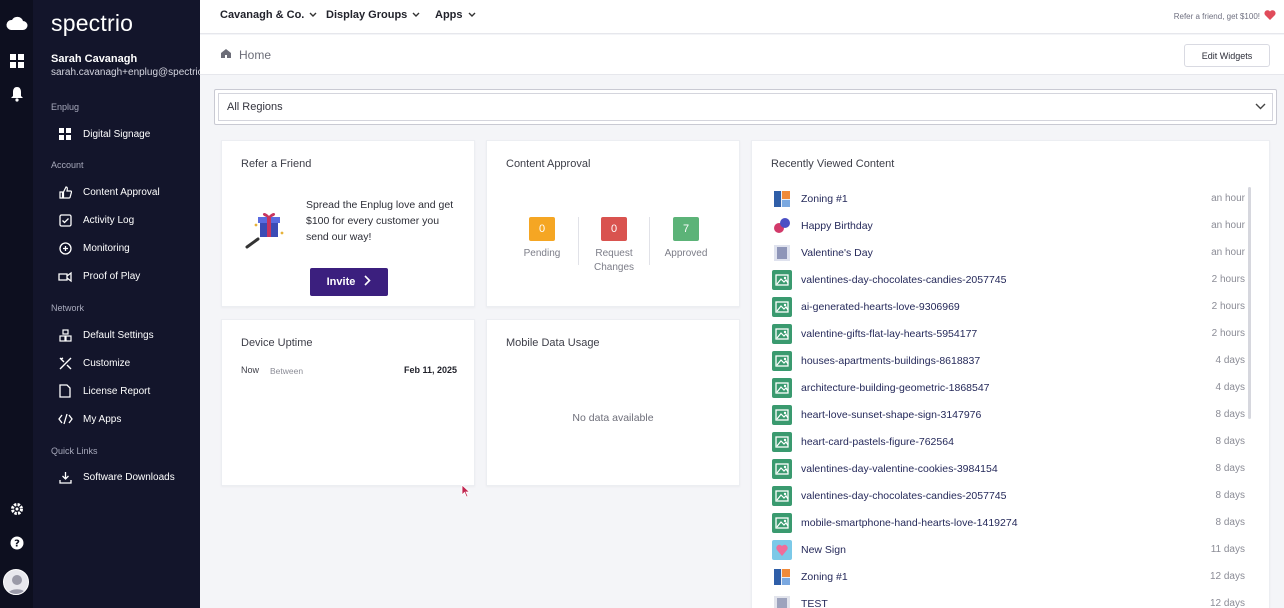  I want to click on download-icon, so click(65, 477).